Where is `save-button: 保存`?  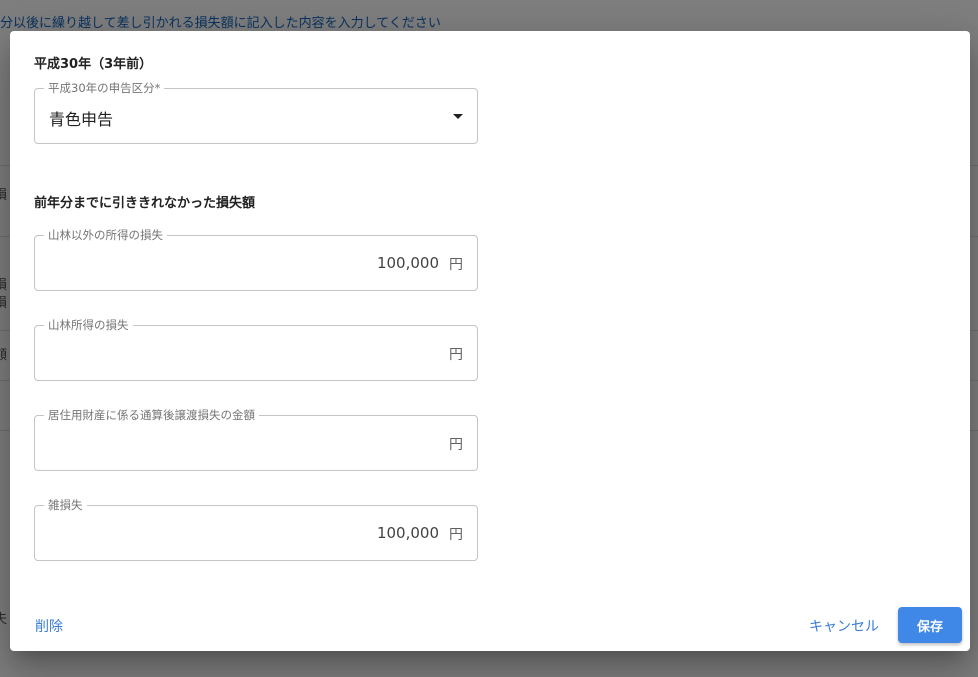
save-button: 保存 is located at coordinates (930, 625).